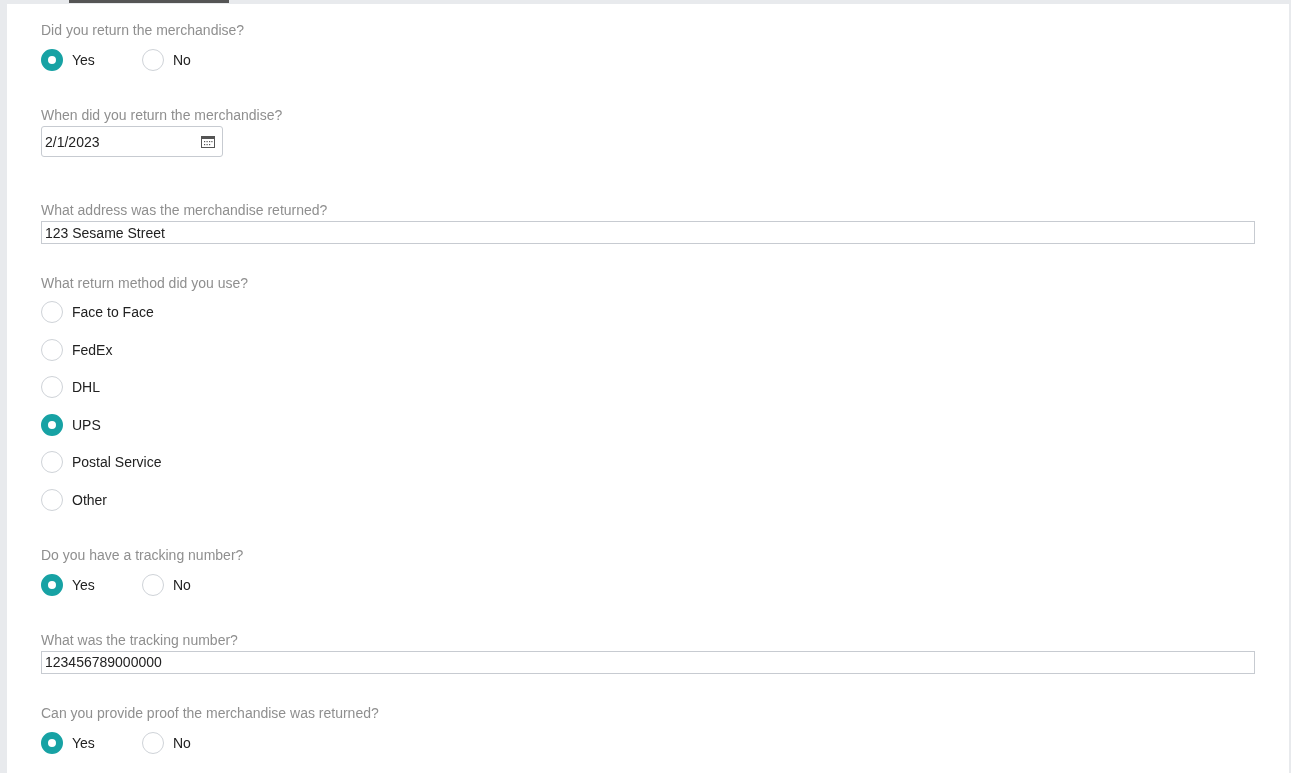 The height and width of the screenshot is (773, 1291). What do you see at coordinates (143, 30) in the screenshot?
I see `question-label: Did you return the merchandise?` at bounding box center [143, 30].